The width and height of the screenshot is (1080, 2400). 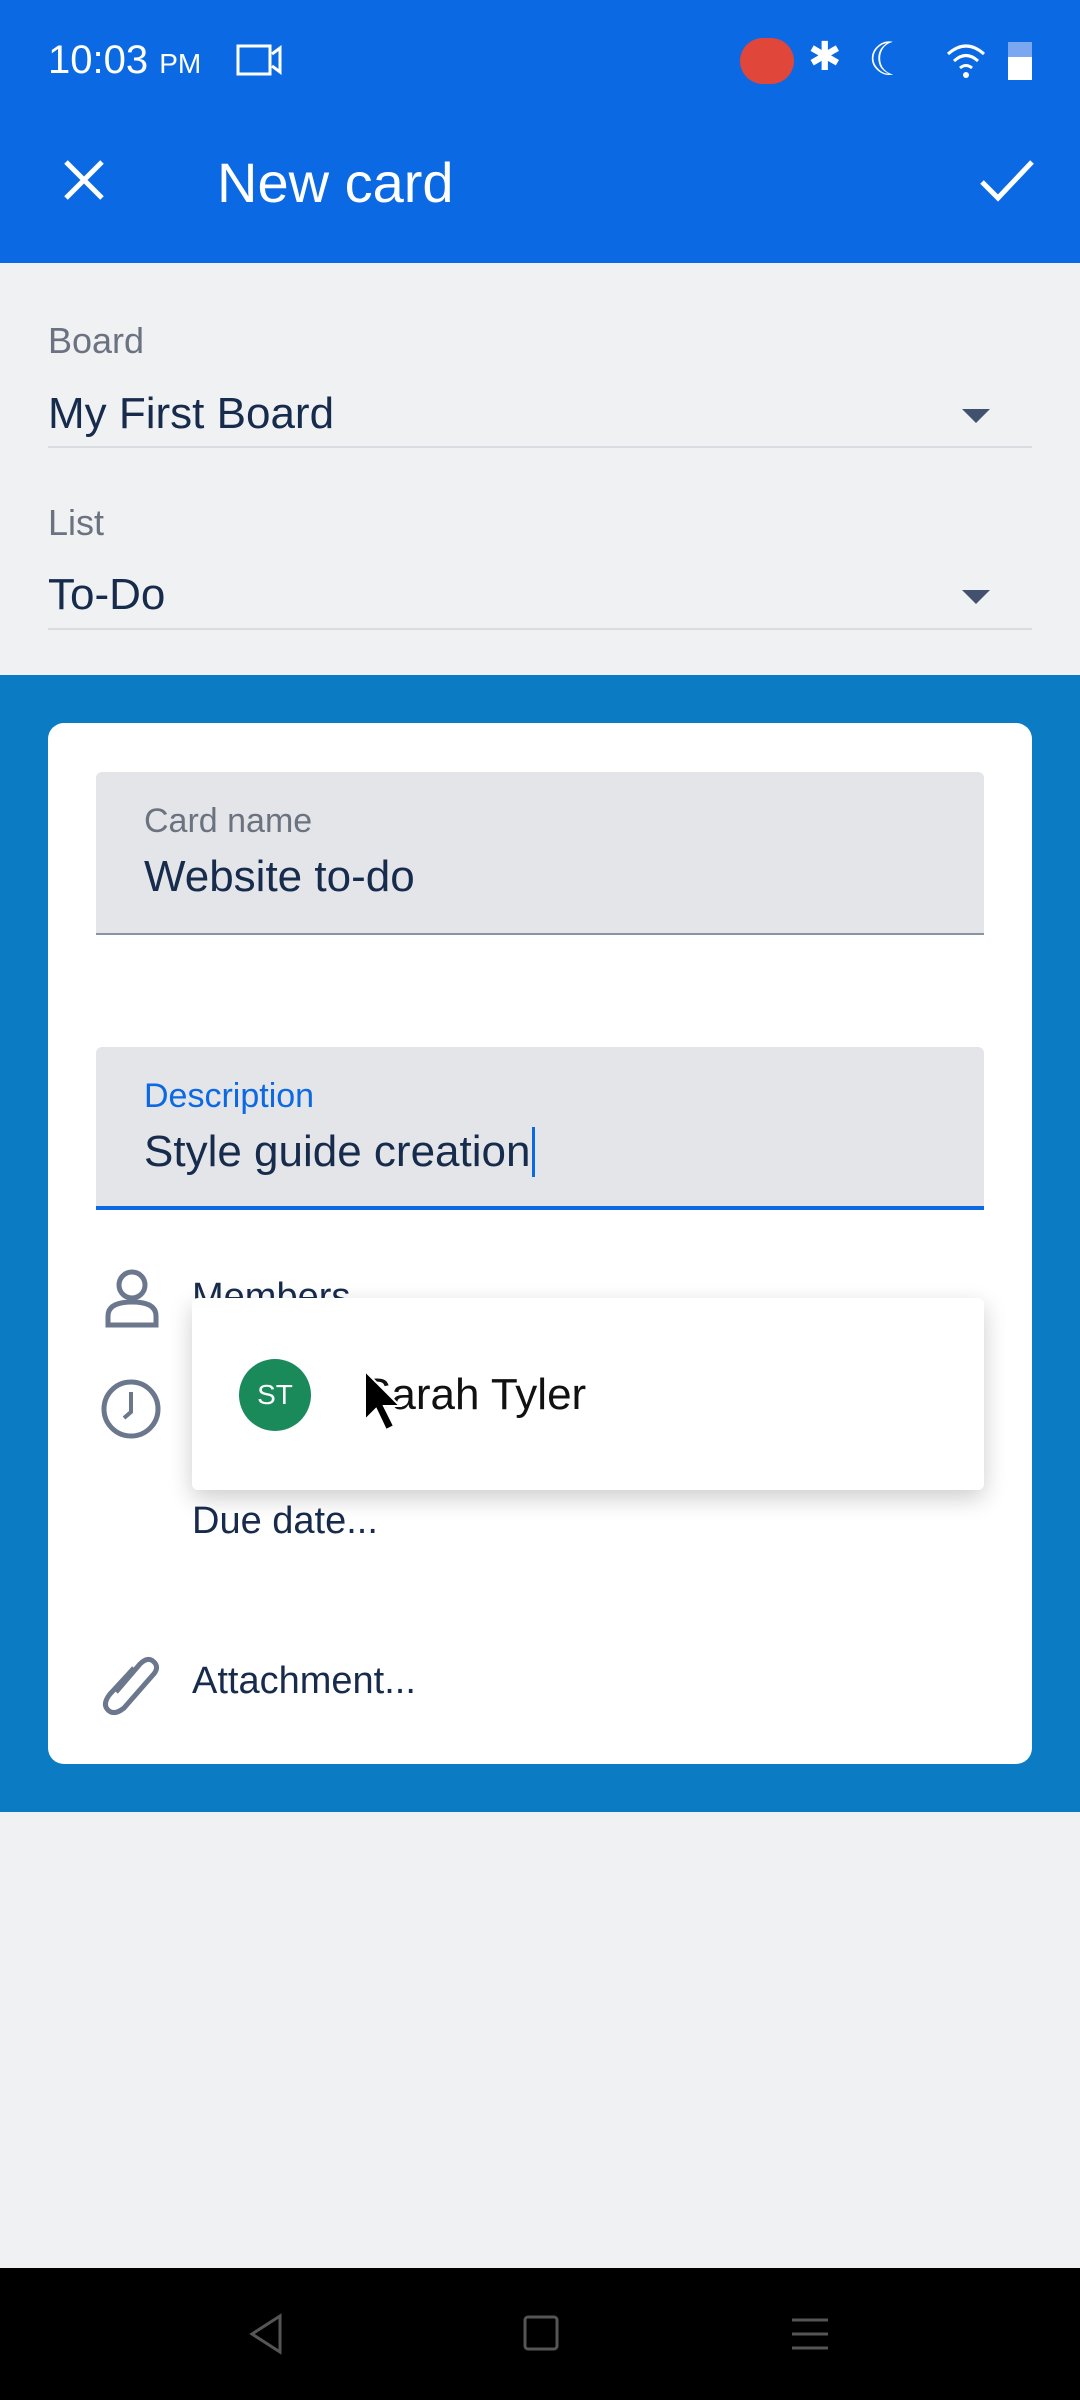 What do you see at coordinates (825, 57) in the screenshot?
I see `bluetooth-icon: ✱` at bounding box center [825, 57].